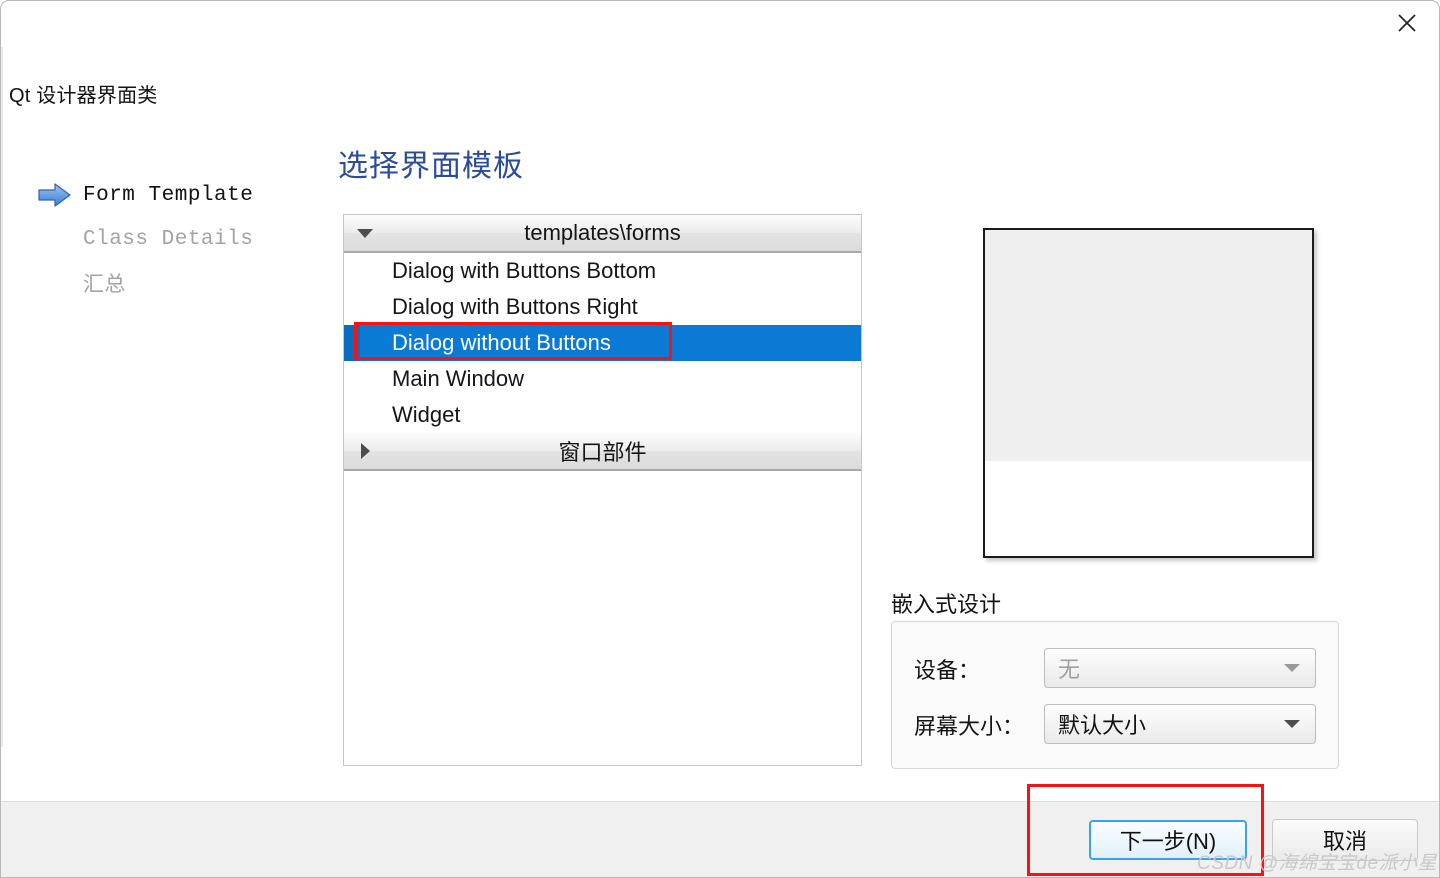 This screenshot has width=1440, height=878. What do you see at coordinates (515, 306) in the screenshot?
I see `tree-item-label: Dialog with Buttons Right` at bounding box center [515, 306].